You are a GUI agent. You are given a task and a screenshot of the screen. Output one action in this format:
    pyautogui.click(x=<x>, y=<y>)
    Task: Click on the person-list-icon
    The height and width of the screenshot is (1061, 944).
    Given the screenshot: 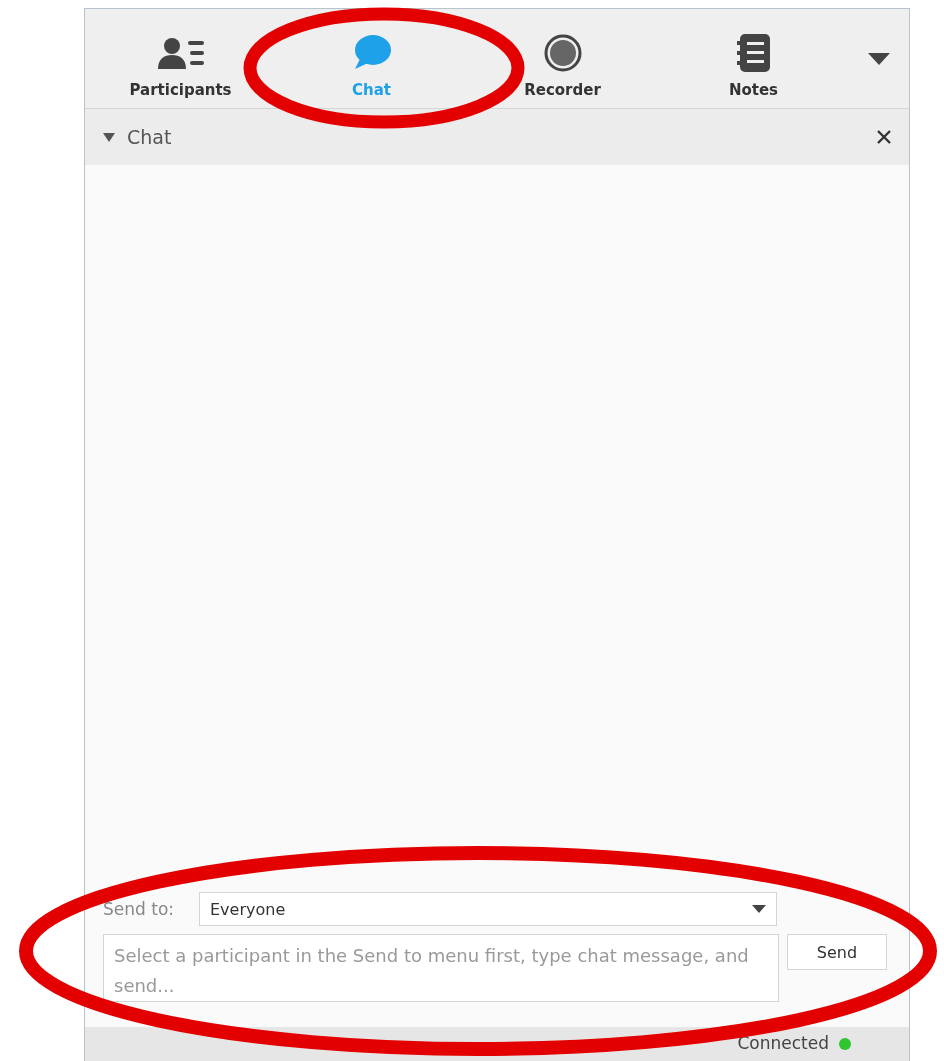 What is the action you would take?
    pyautogui.click(x=180, y=52)
    